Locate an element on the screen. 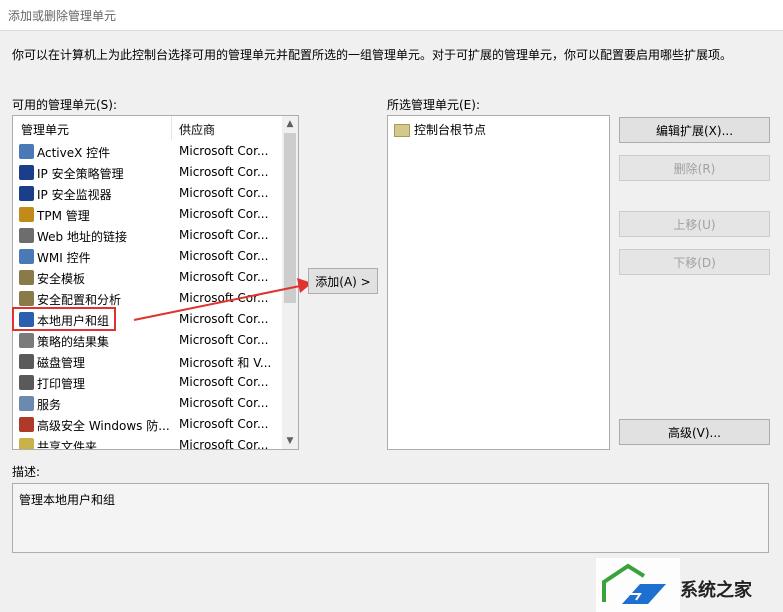 The width and height of the screenshot is (783, 612). description-box: 管理本地用户和组 is located at coordinates (390, 518).